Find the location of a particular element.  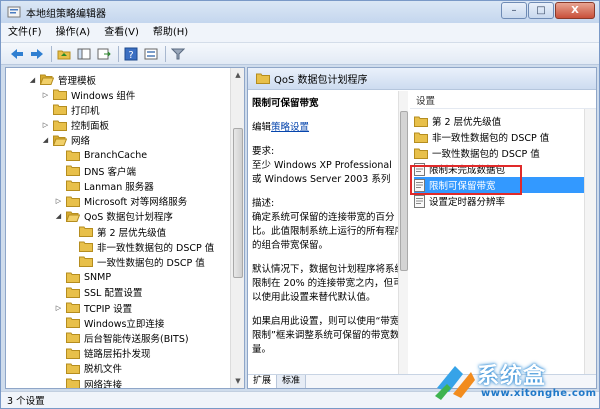

help-button: ? is located at coordinates (131, 54).